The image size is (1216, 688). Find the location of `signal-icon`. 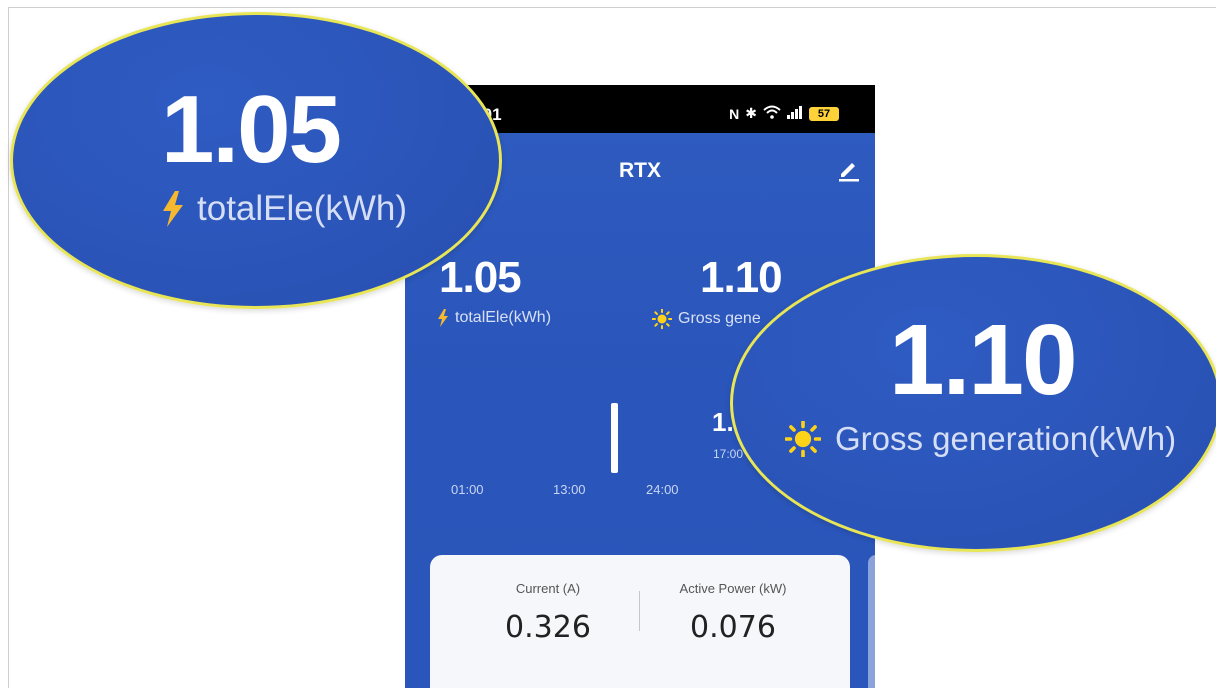

signal-icon is located at coordinates (795, 113).